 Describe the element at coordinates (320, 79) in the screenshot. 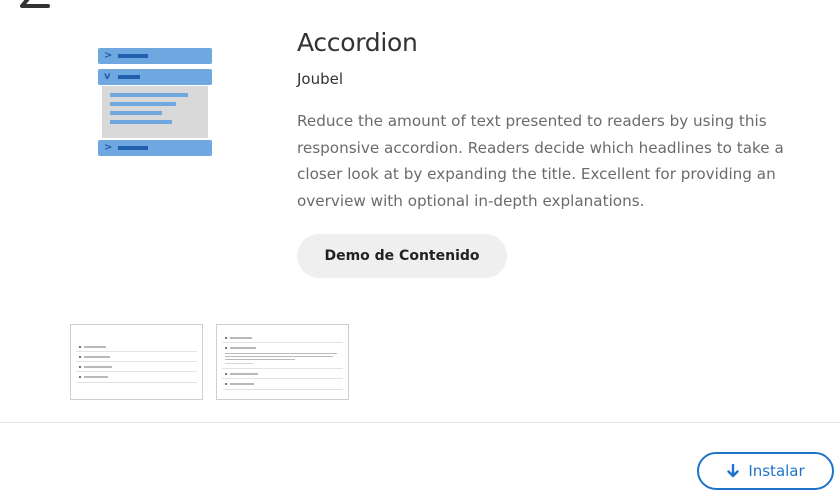

I see `content-type-author: Joubel` at that location.